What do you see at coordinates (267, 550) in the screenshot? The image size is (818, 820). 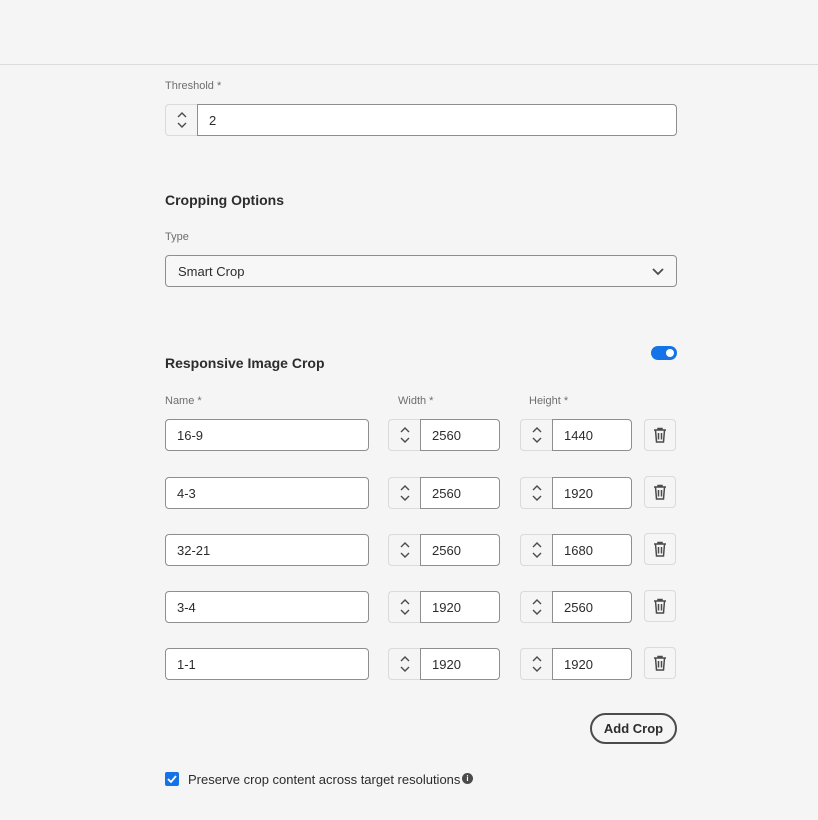 I see `crop-name-input: 32-21` at bounding box center [267, 550].